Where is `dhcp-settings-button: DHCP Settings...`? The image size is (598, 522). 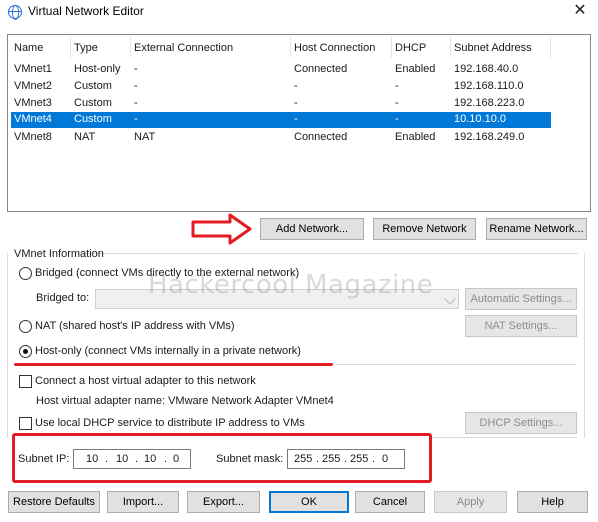 dhcp-settings-button: DHCP Settings... is located at coordinates (521, 423).